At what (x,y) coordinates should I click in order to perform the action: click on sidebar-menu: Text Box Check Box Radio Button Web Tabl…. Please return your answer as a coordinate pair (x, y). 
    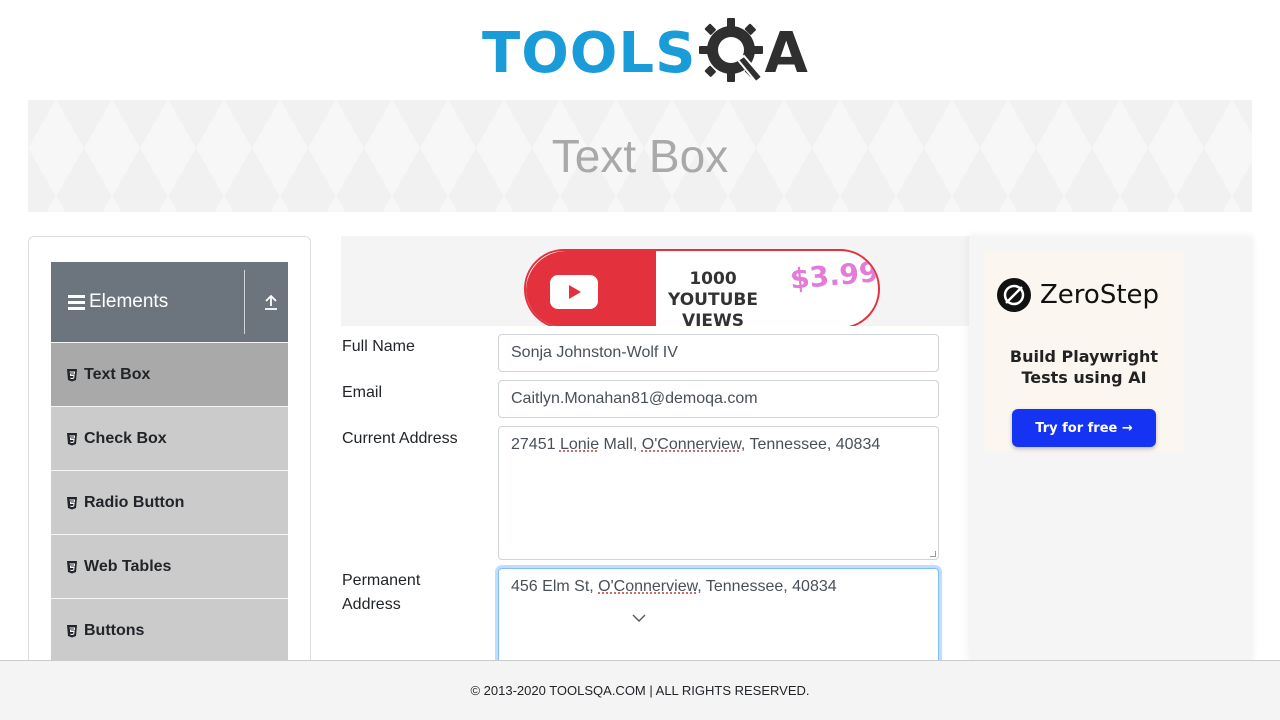
    Looking at the image, I should click on (169, 502).